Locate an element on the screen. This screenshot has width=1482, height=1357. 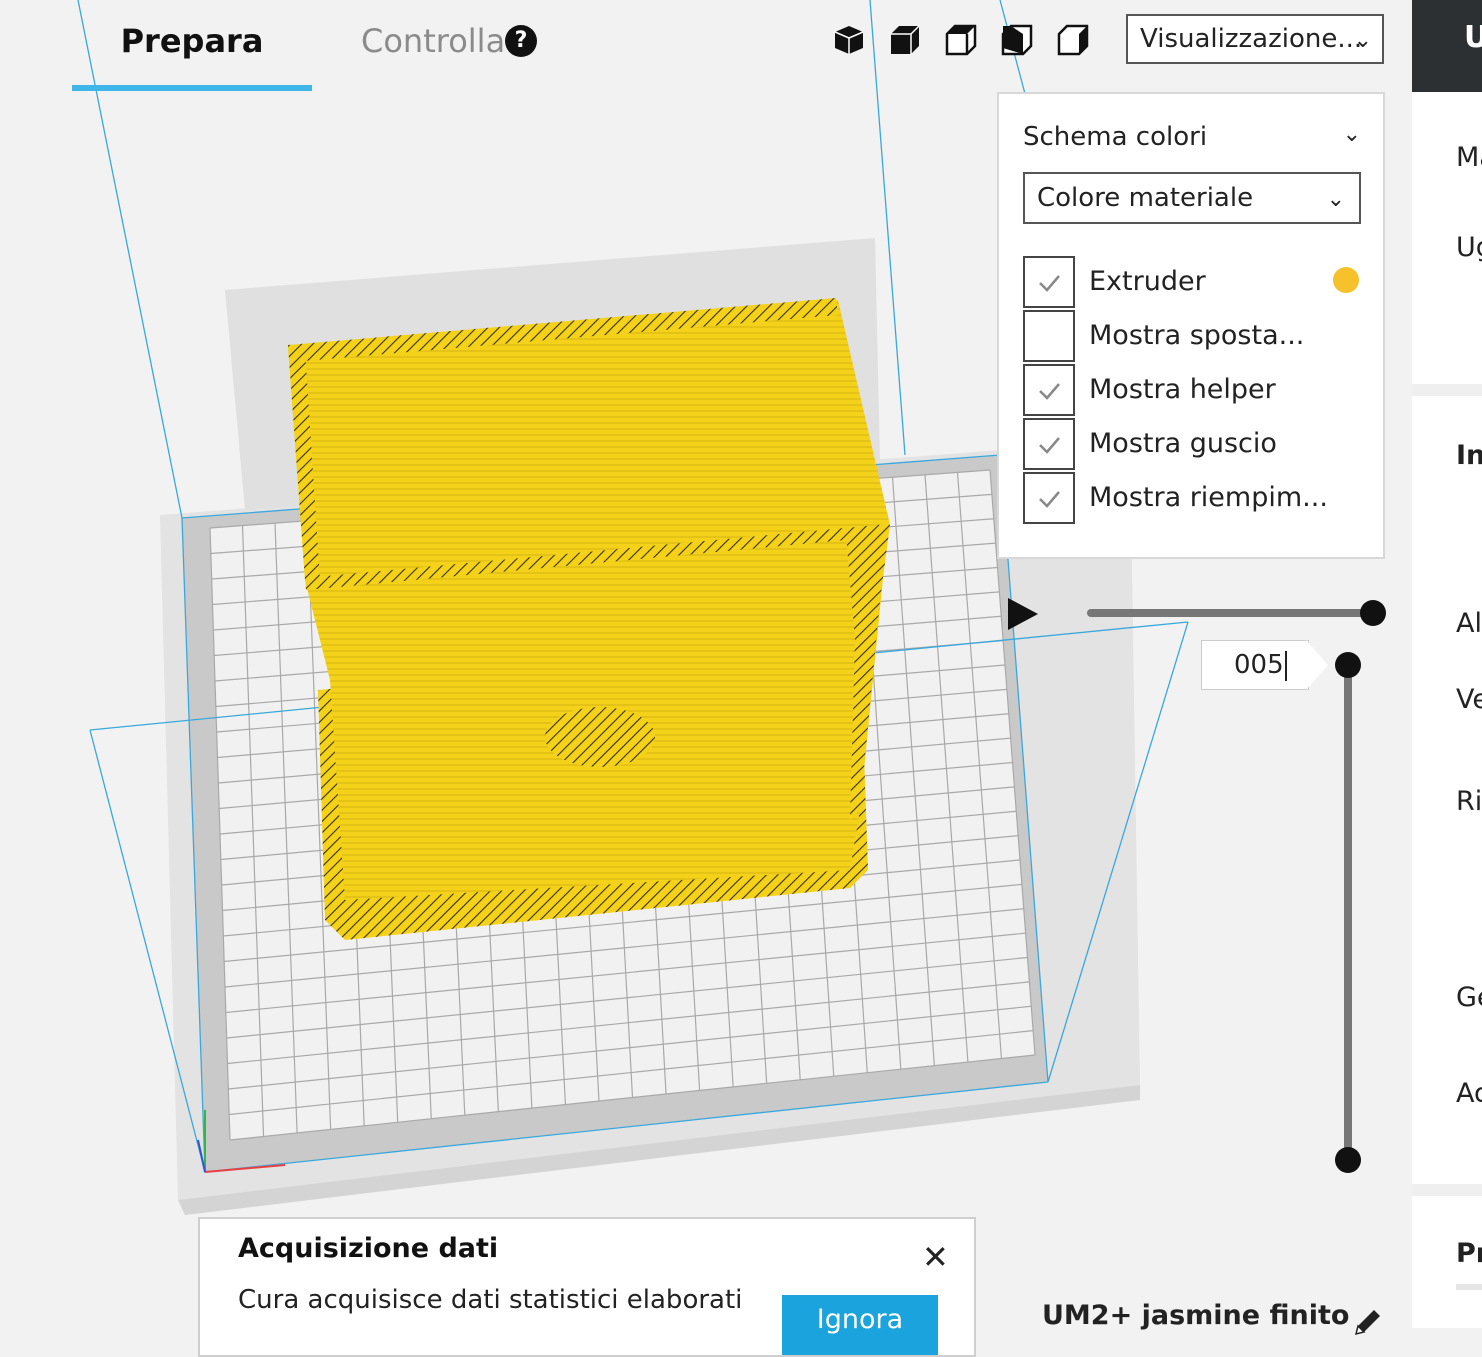
layer-path-slider-track is located at coordinates (1231, 613).